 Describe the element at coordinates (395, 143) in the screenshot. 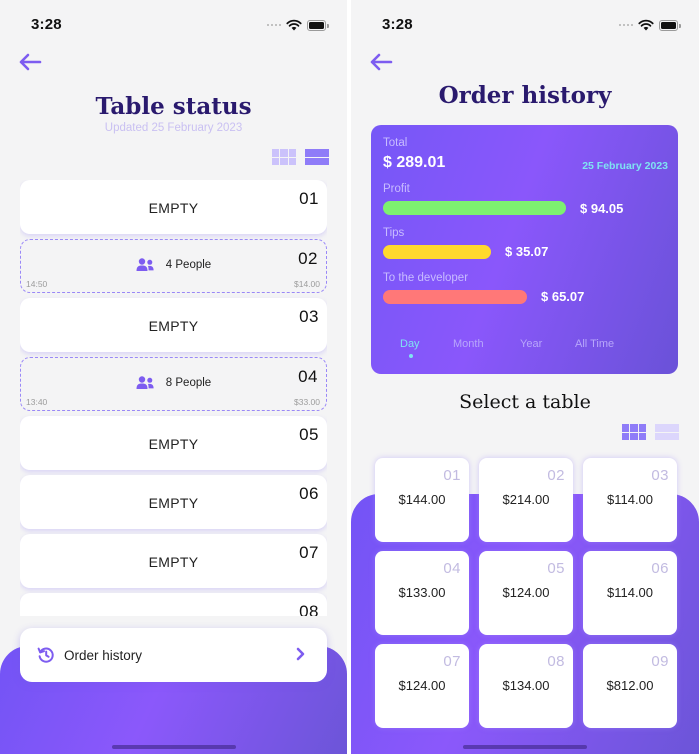

I see `total-label: Total` at that location.